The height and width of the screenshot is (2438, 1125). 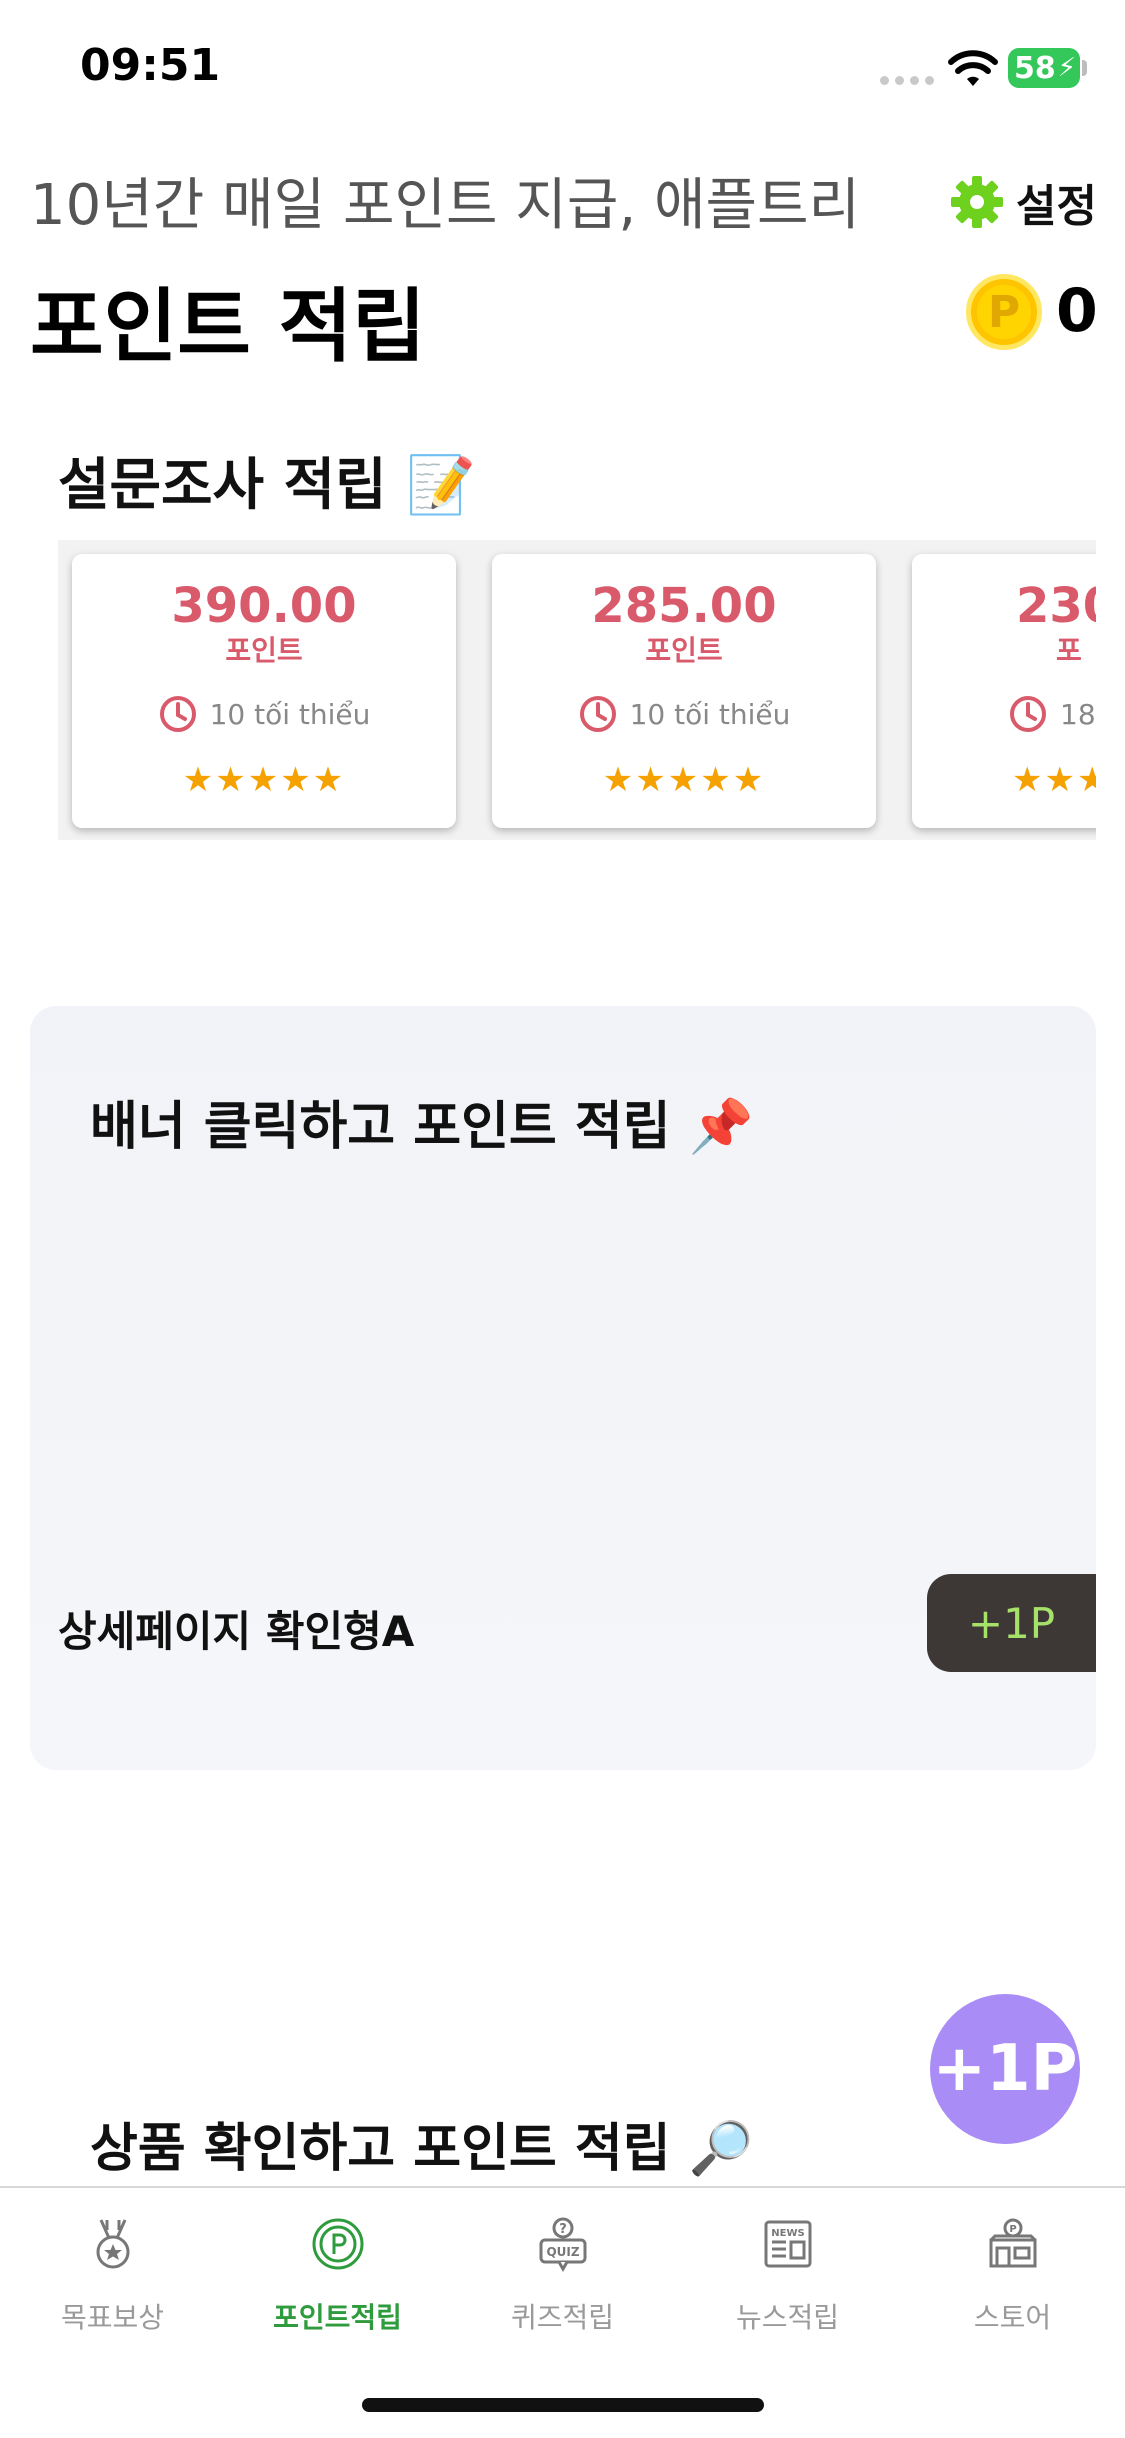 What do you see at coordinates (562, 2317) in the screenshot?
I see `tab-label: 퀴즈적립` at bounding box center [562, 2317].